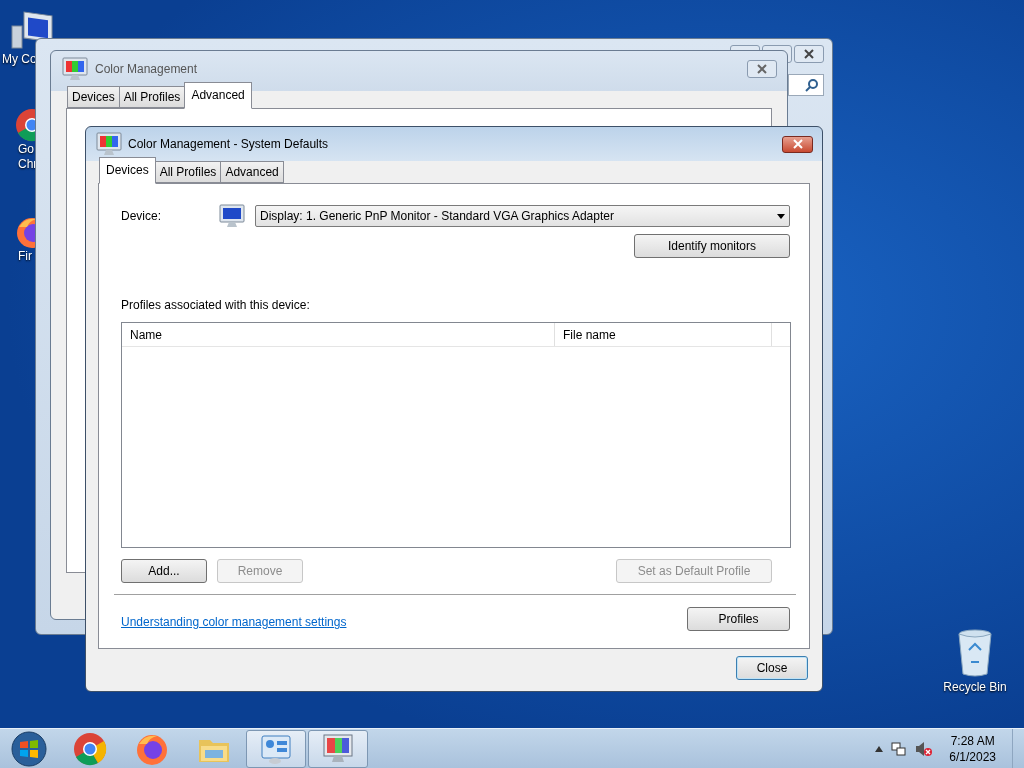 The width and height of the screenshot is (1024, 768). I want to click on icon-label: Recycle Bin, so click(975, 687).